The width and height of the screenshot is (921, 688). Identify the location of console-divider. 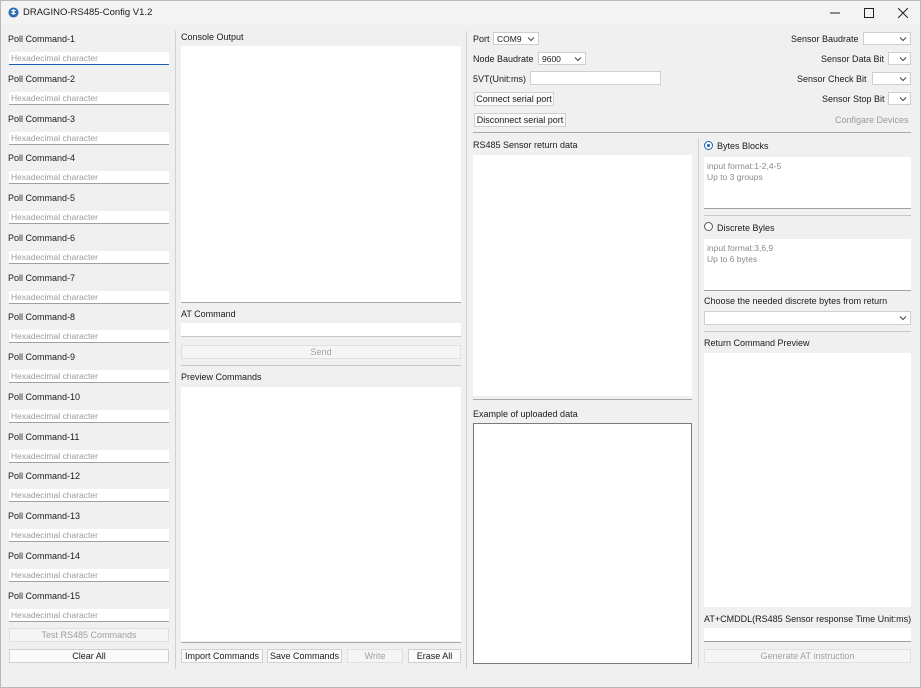
(321, 302).